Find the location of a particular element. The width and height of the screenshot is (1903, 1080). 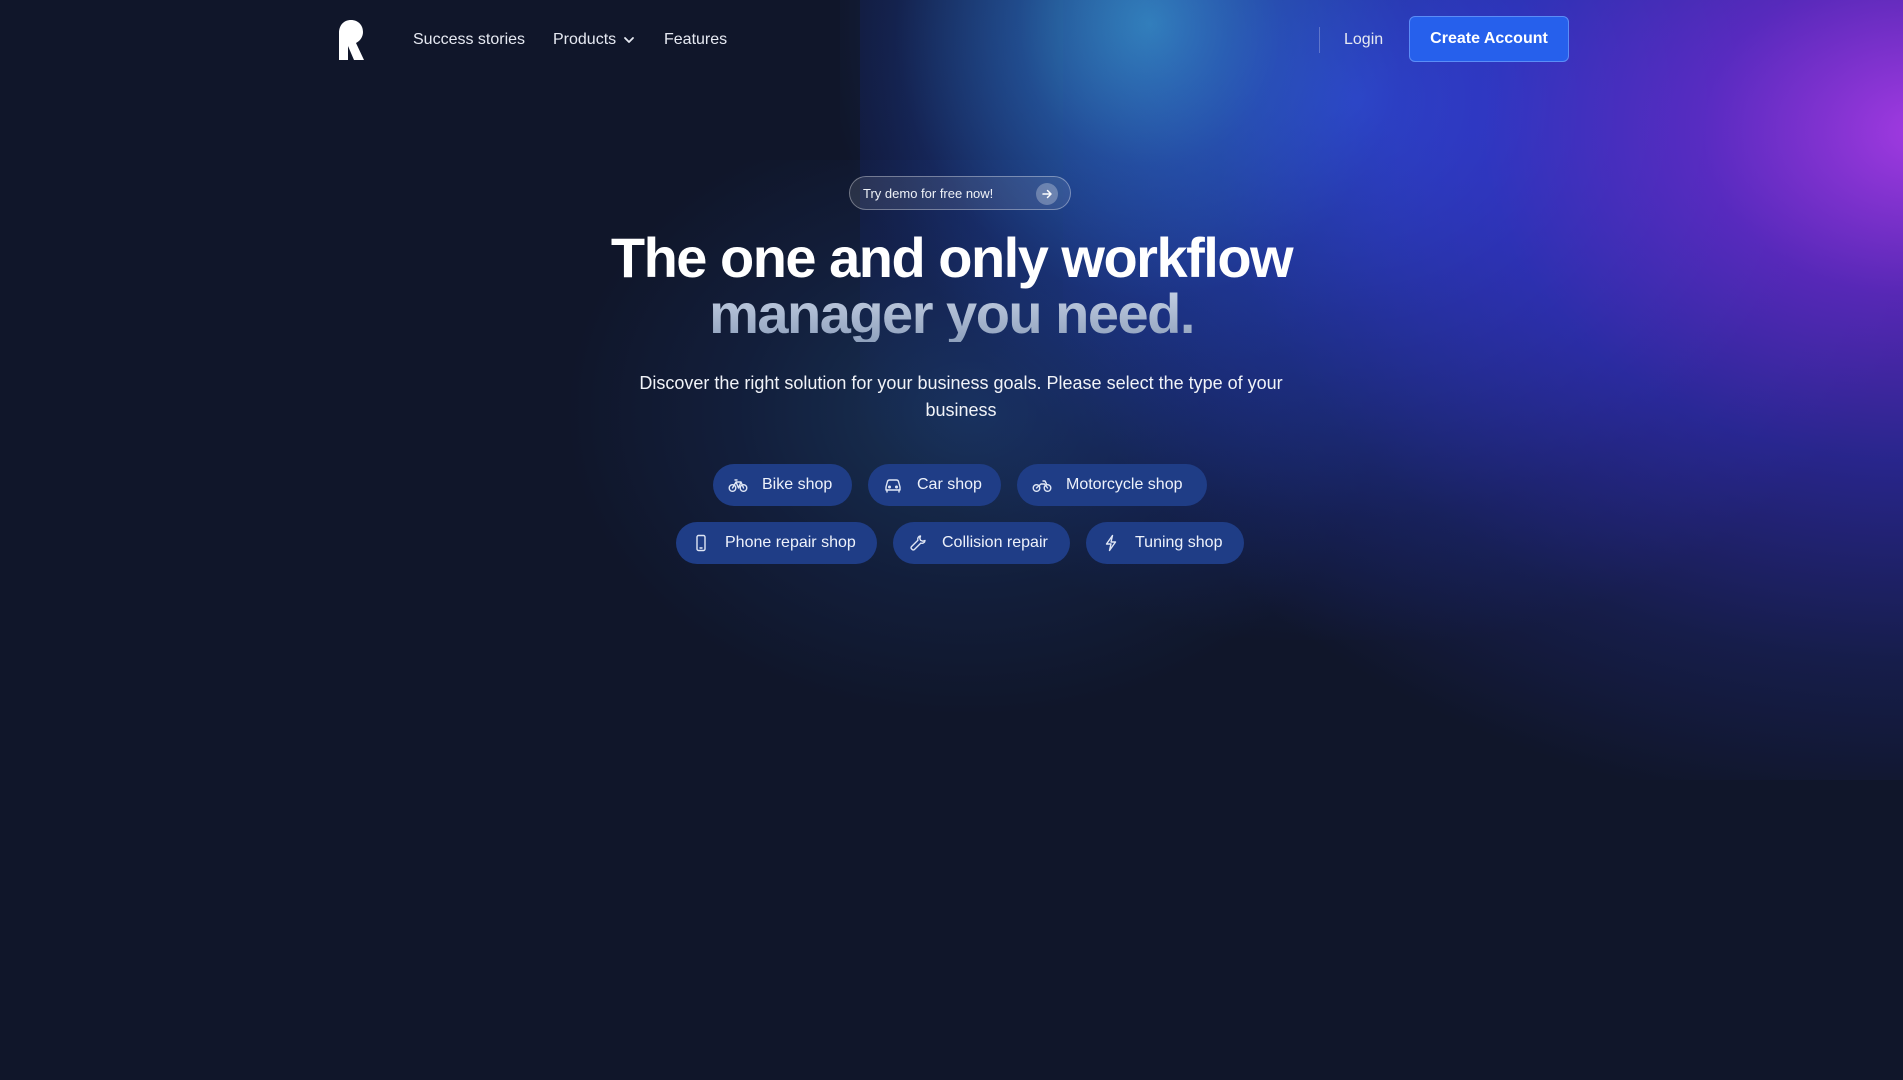

nav-products-dropdown: Products is located at coordinates (594, 40).